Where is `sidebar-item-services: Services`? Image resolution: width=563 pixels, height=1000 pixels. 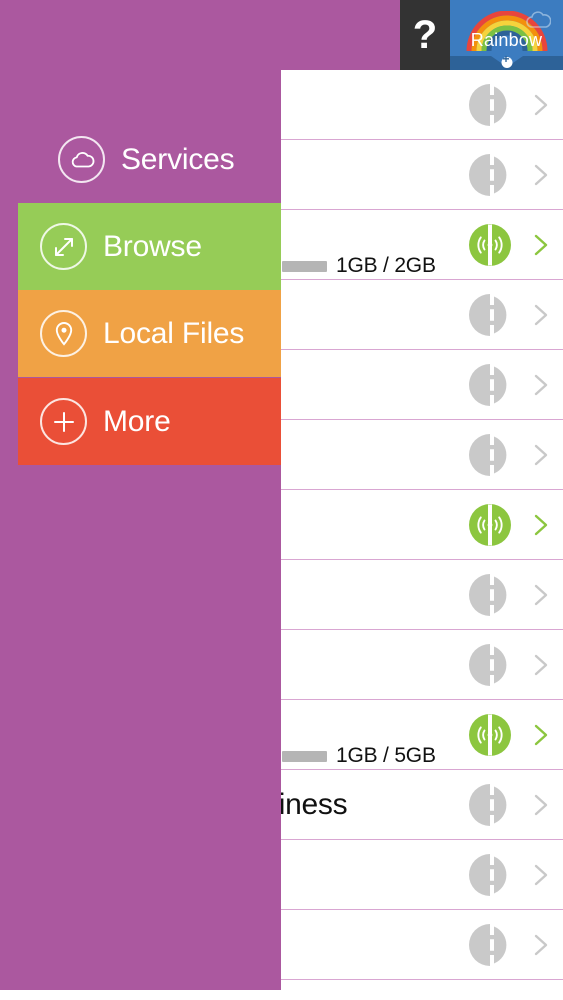 sidebar-item-services: Services is located at coordinates (140, 159).